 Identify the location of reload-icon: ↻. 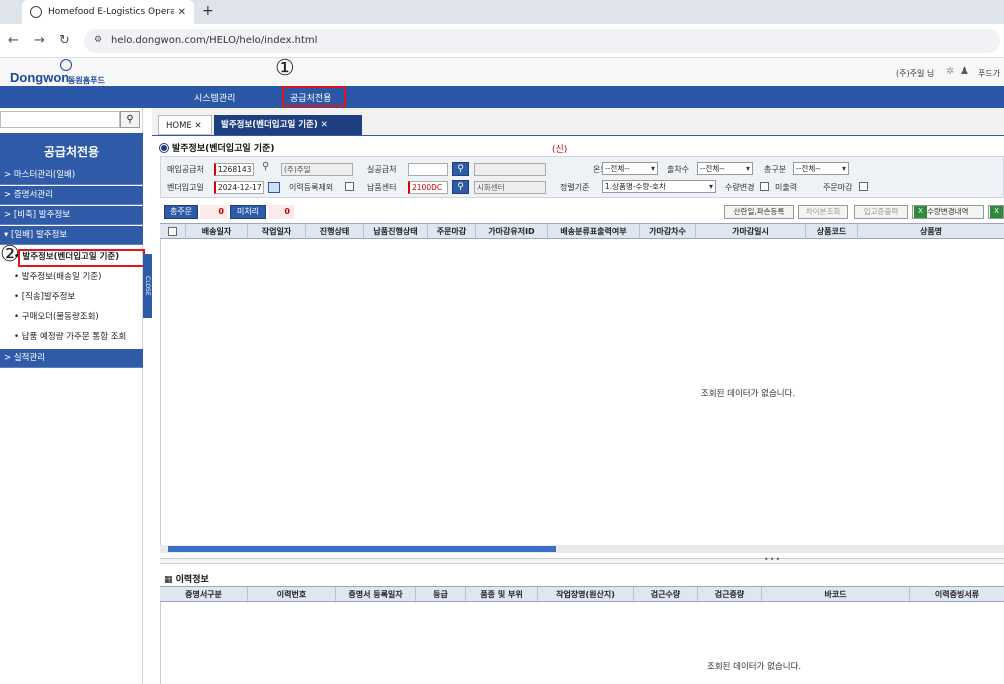
(64, 40).